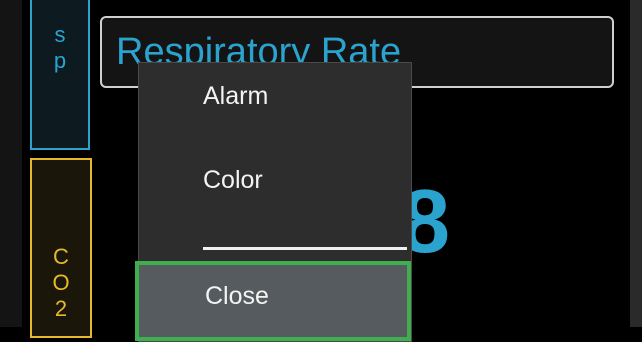 The image size is (642, 342). Describe the element at coordinates (305, 248) in the screenshot. I see `menu-separator` at that location.